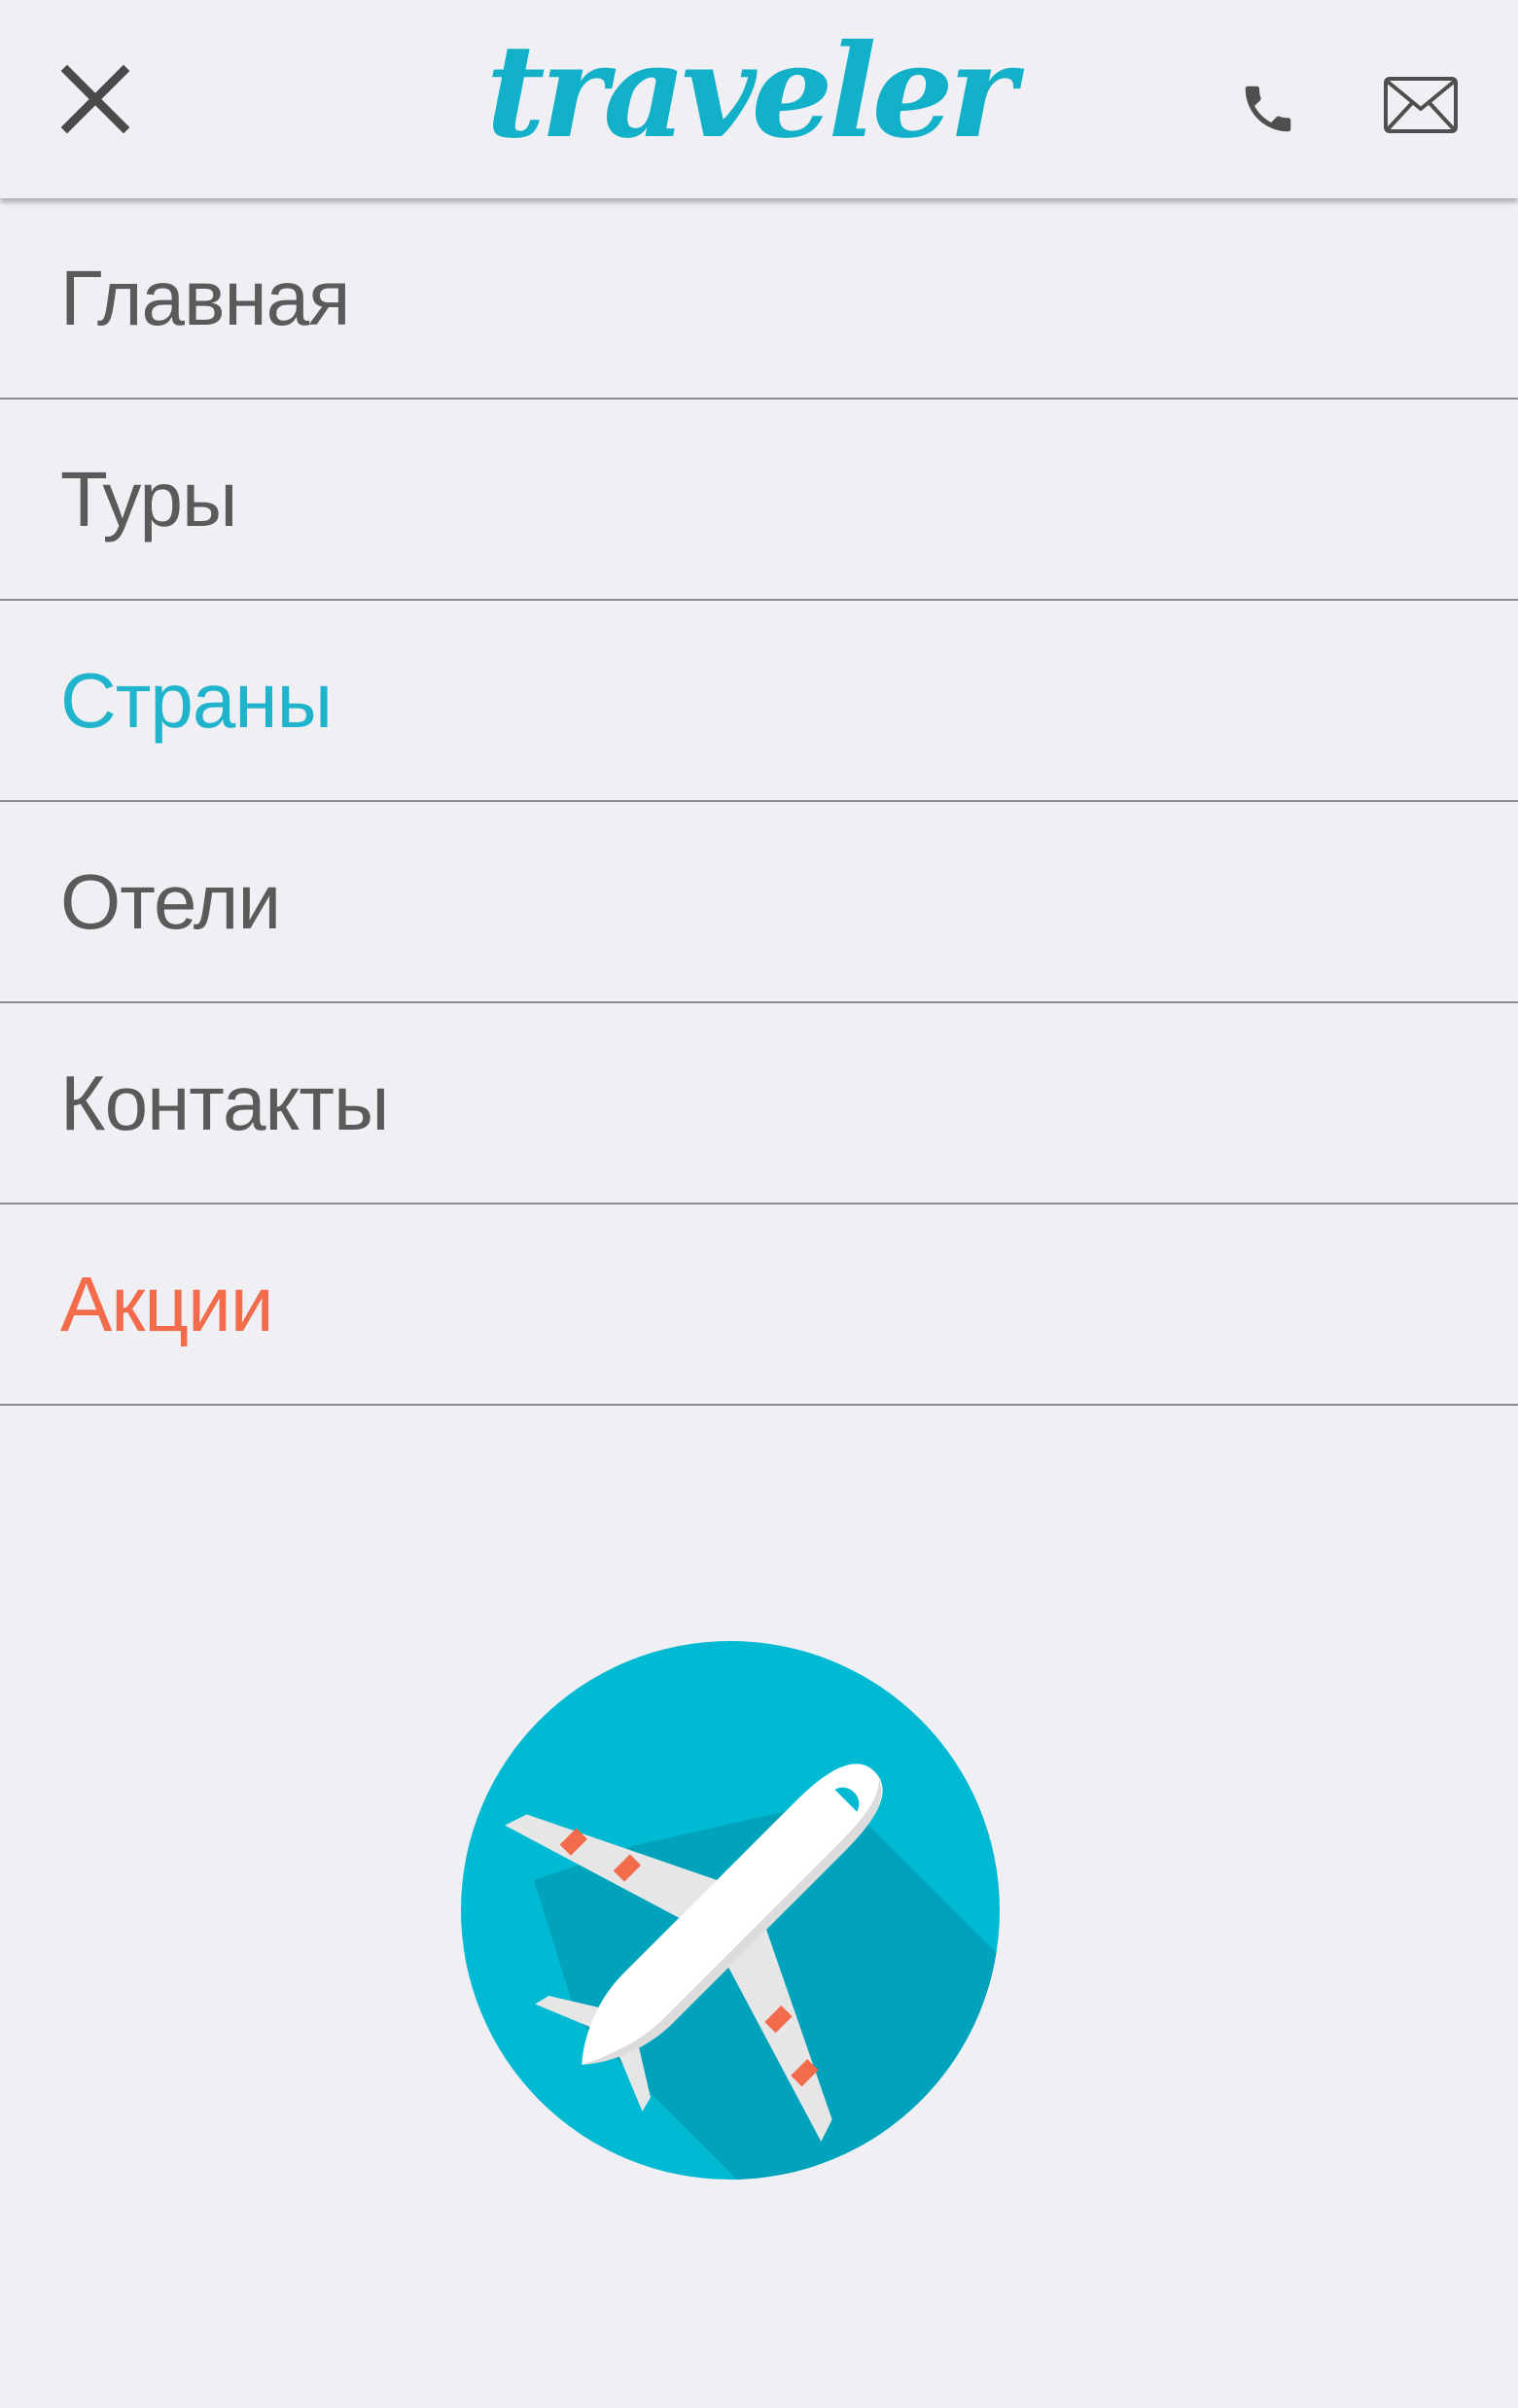 This screenshot has width=1518, height=2408. I want to click on menu-item-hotels: Отели, so click(759, 902).